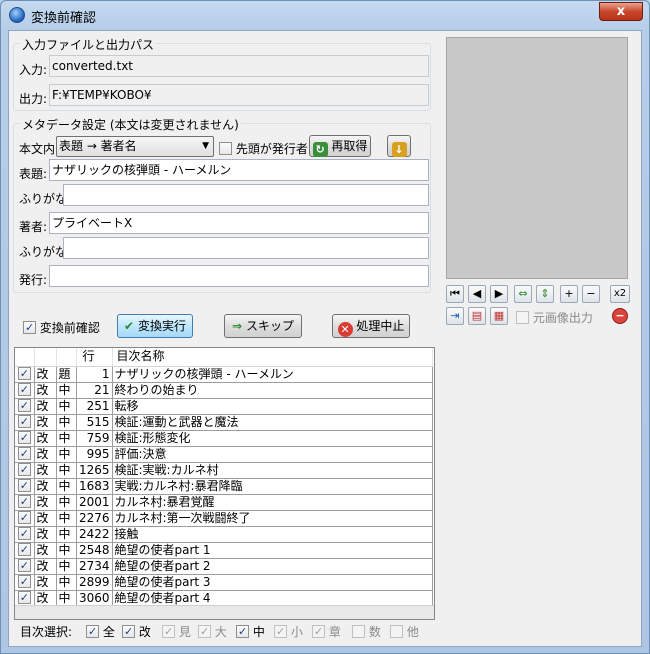 The width and height of the screenshot is (650, 654). What do you see at coordinates (340, 146) in the screenshot?
I see `reload-button: ↻ 再取得` at bounding box center [340, 146].